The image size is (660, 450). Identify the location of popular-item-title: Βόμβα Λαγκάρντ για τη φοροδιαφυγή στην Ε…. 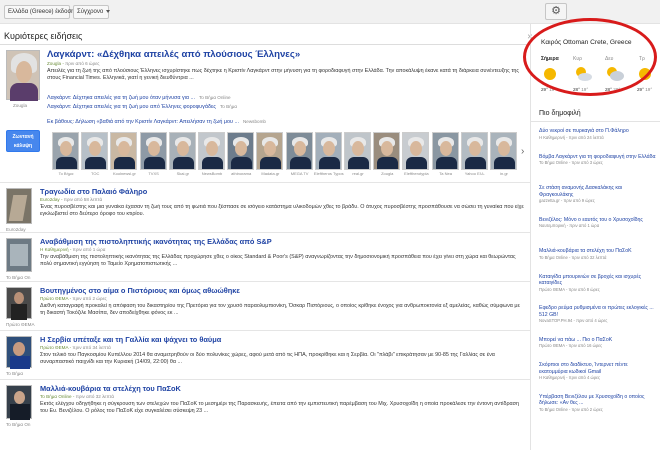
(598, 157).